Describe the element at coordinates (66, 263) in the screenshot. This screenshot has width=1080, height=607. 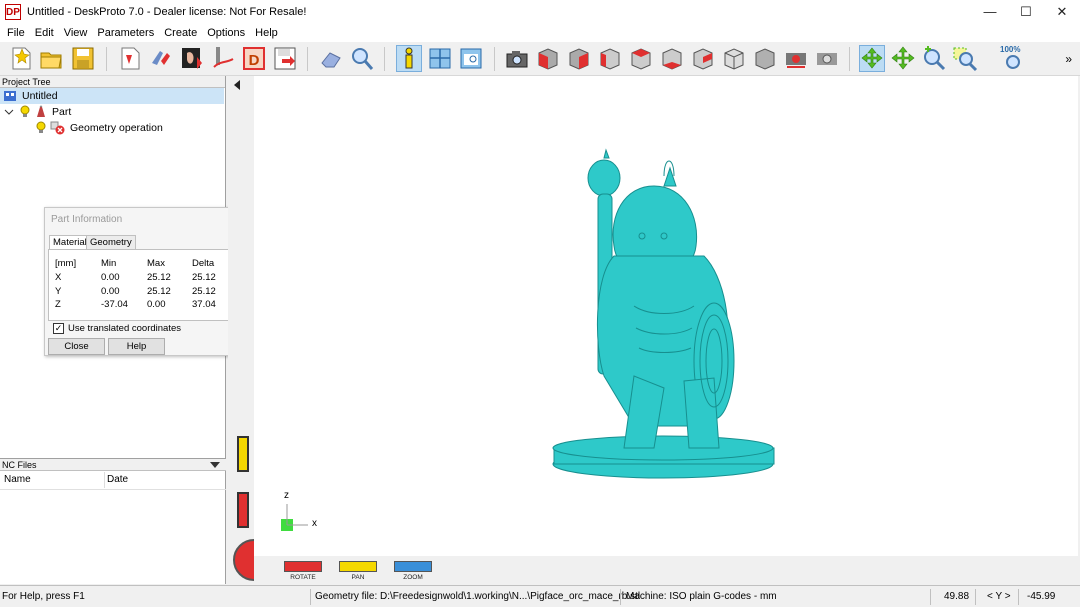
I see `grid-header-unit: [mm]` at that location.